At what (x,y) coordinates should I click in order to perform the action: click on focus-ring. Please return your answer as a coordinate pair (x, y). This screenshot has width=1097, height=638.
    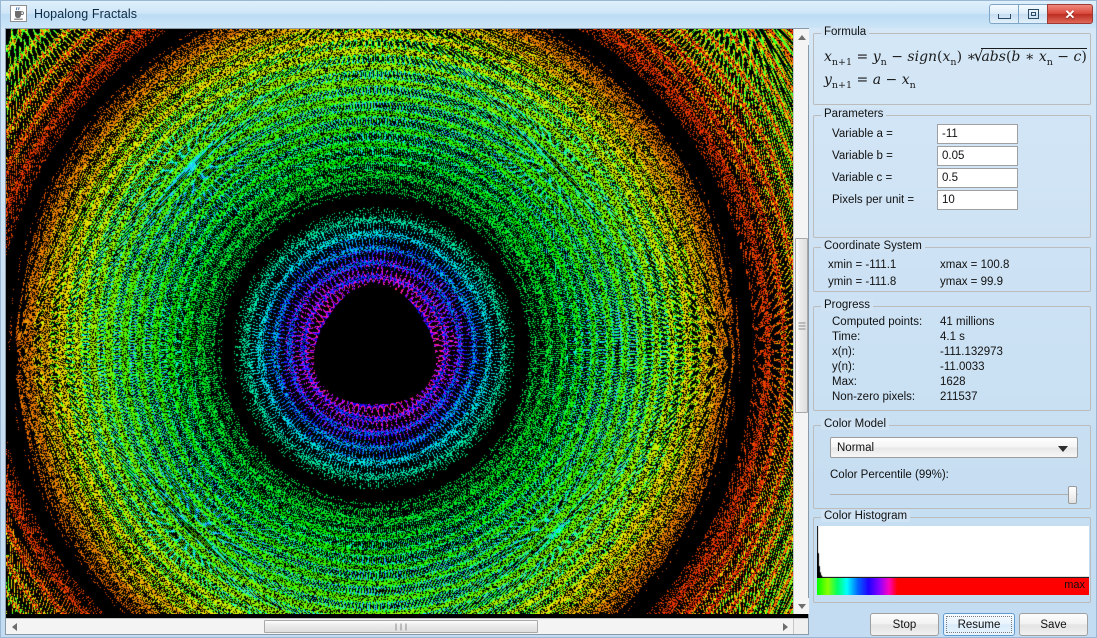
    Looking at the image, I should click on (979, 624).